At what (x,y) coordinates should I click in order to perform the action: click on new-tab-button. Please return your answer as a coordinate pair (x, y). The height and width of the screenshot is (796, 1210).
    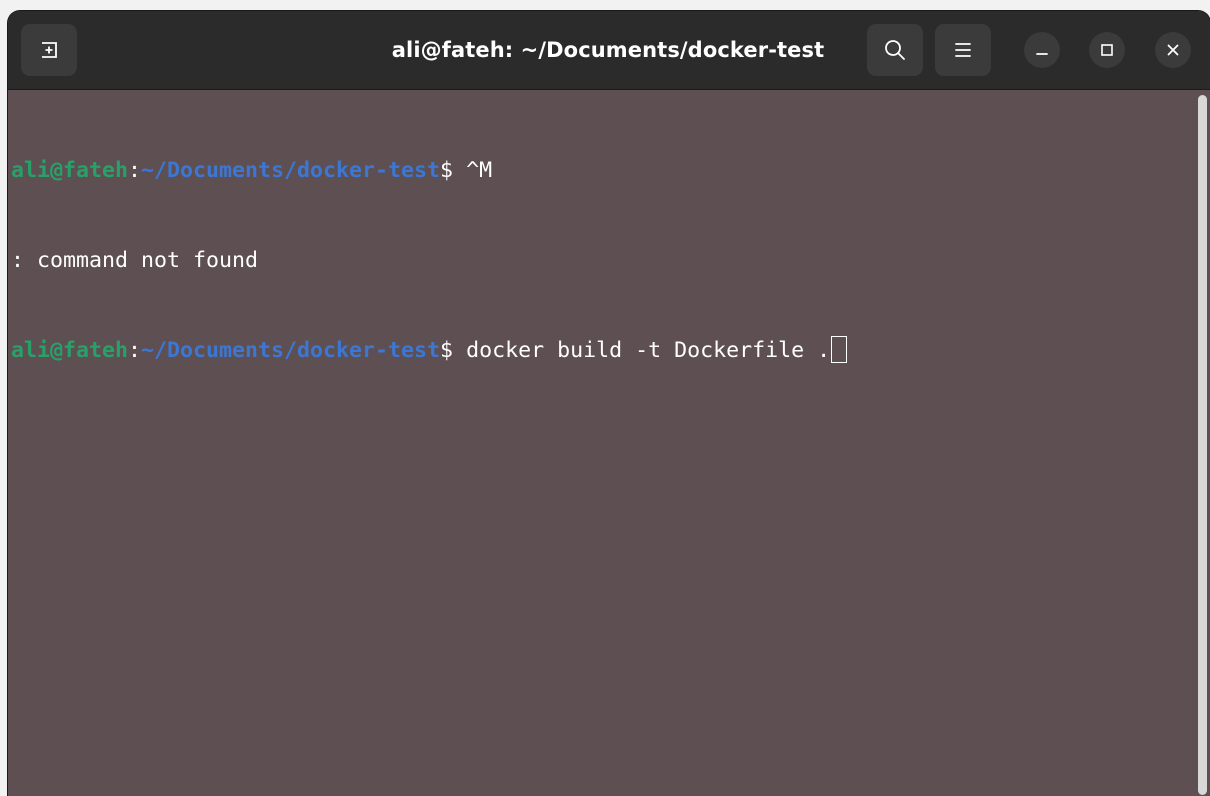
    Looking at the image, I should click on (49, 50).